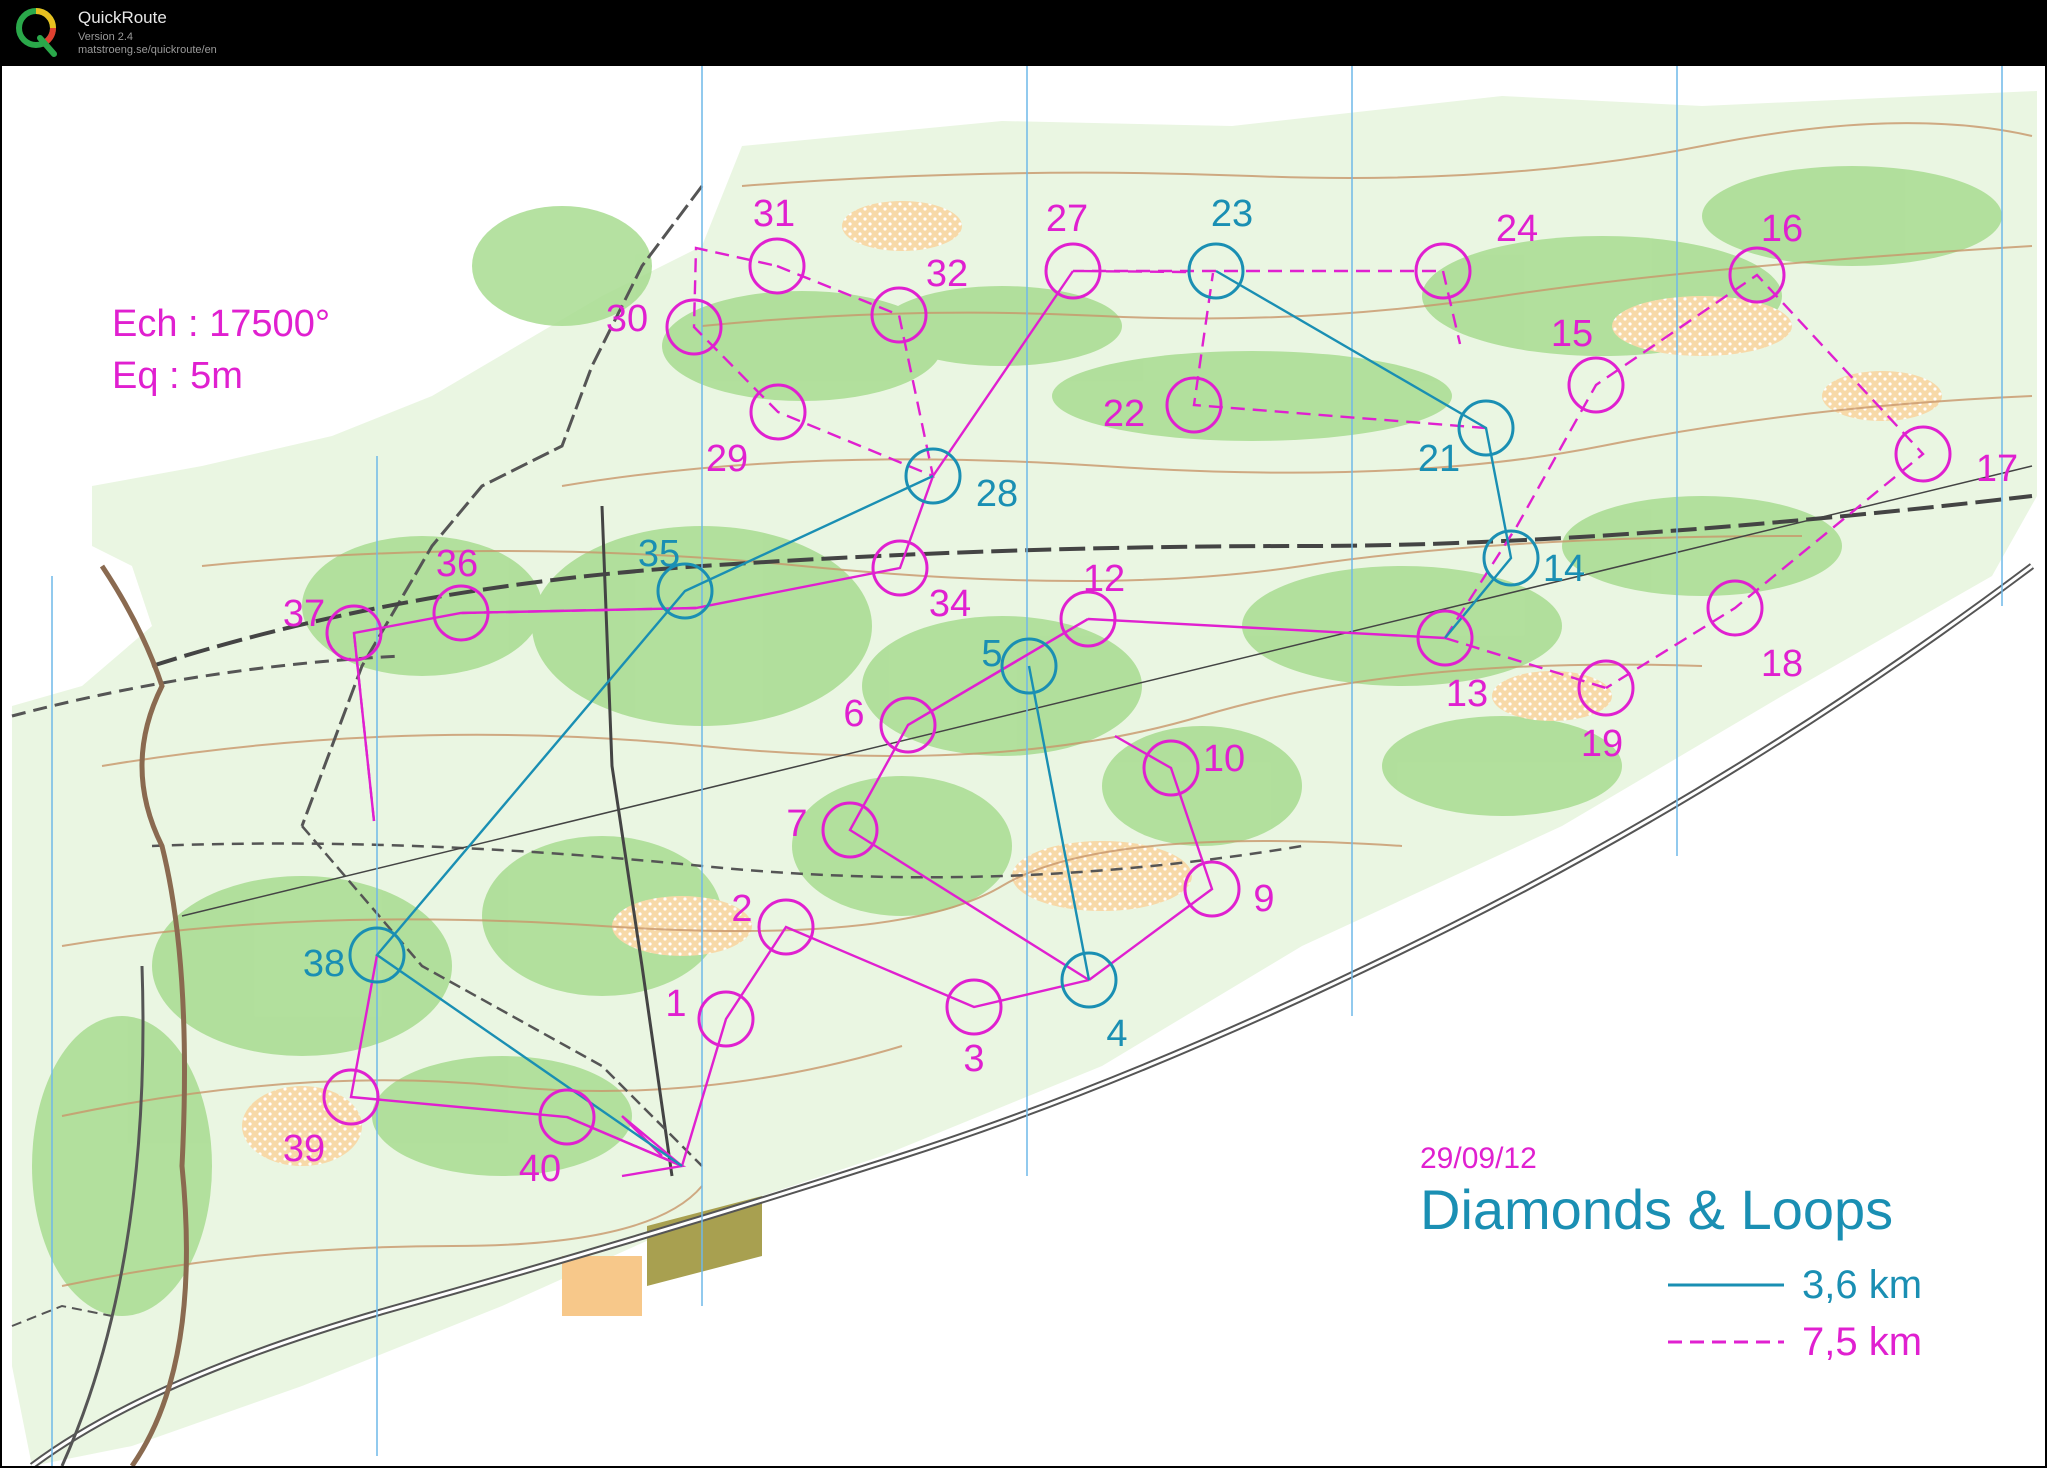 The width and height of the screenshot is (2047, 1468). I want to click on control-number: 19, so click(1602, 744).